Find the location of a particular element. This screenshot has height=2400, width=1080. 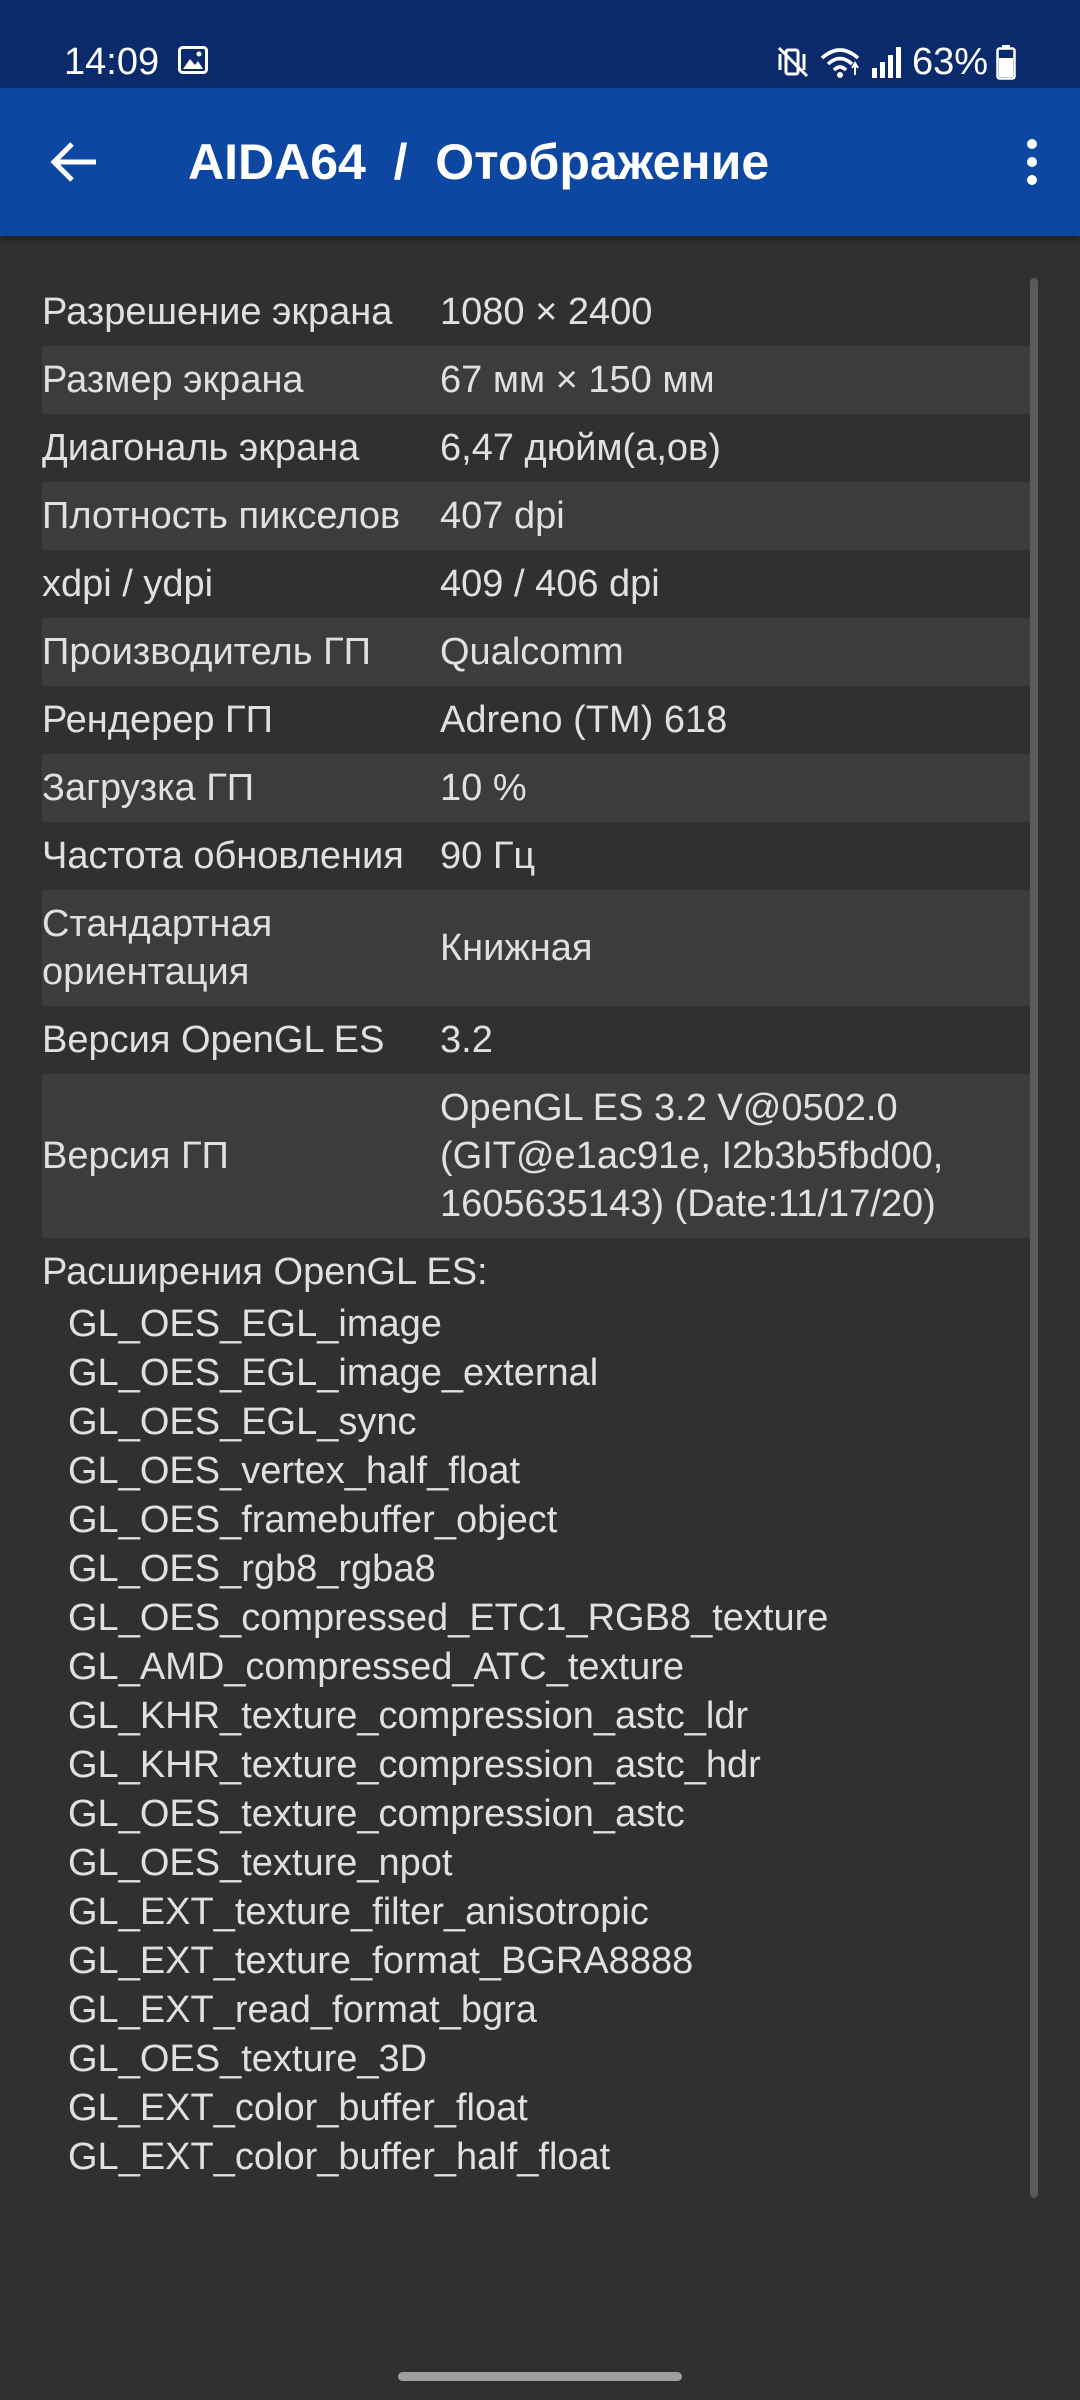

info-row-gpu-renderer: Рендерер ГП Adreno (TM) 618 is located at coordinates (540, 720).